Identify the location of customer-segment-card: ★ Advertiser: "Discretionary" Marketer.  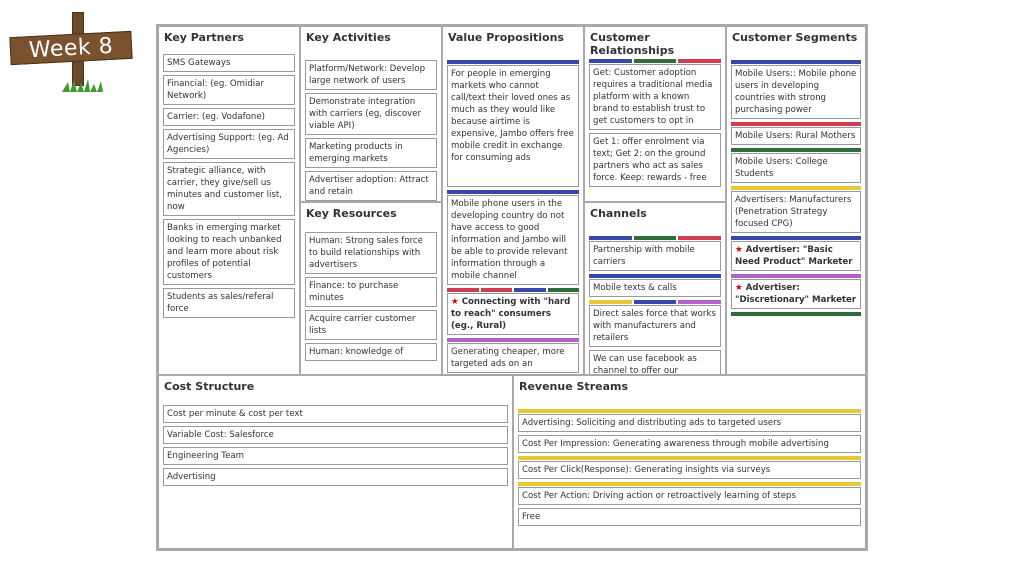
(796, 294).